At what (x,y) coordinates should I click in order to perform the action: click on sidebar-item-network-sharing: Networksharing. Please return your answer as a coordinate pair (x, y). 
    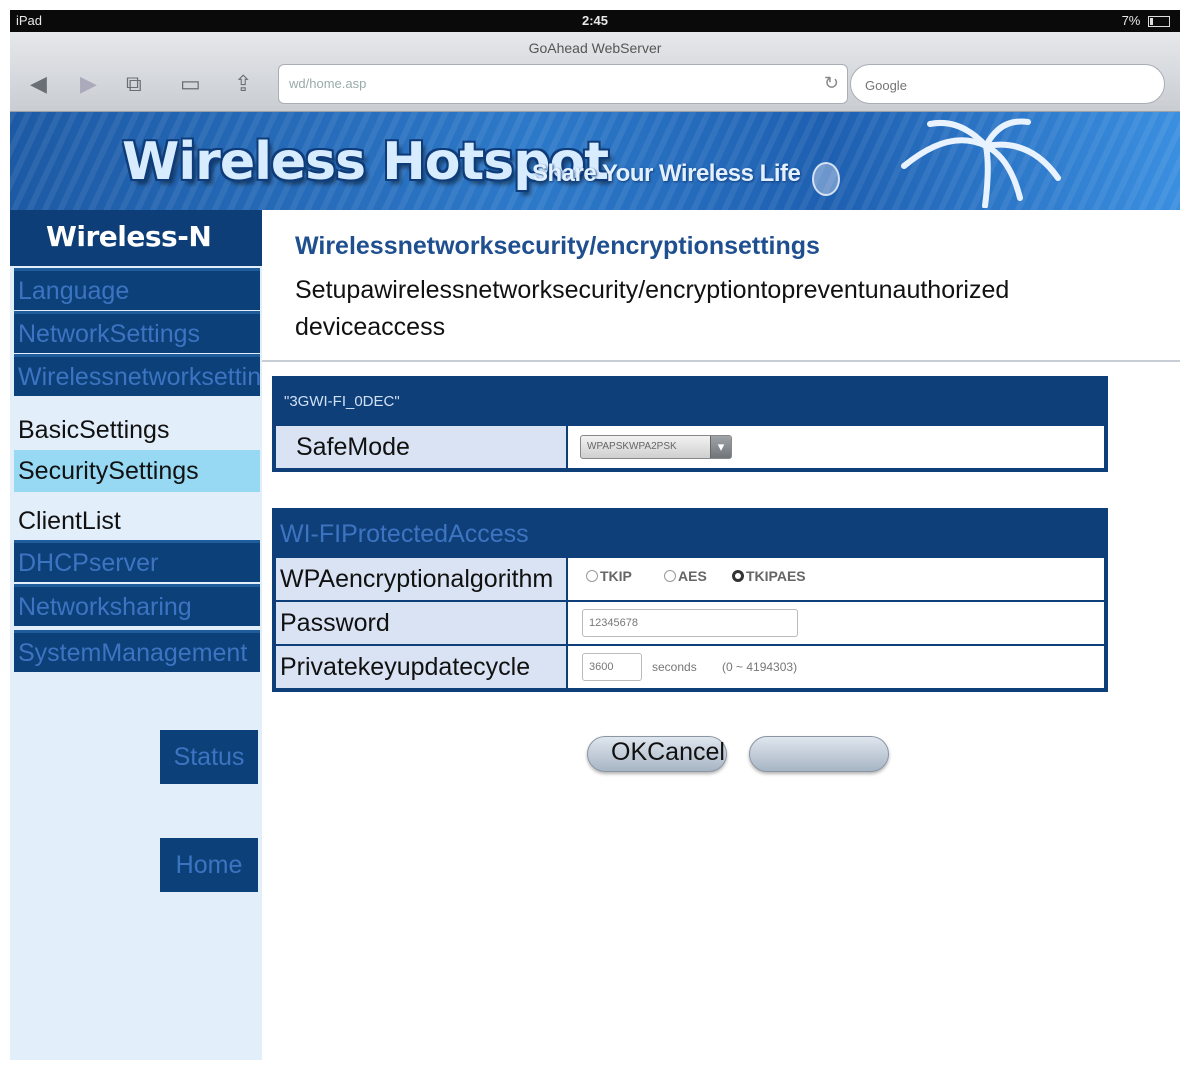
    Looking at the image, I should click on (137, 605).